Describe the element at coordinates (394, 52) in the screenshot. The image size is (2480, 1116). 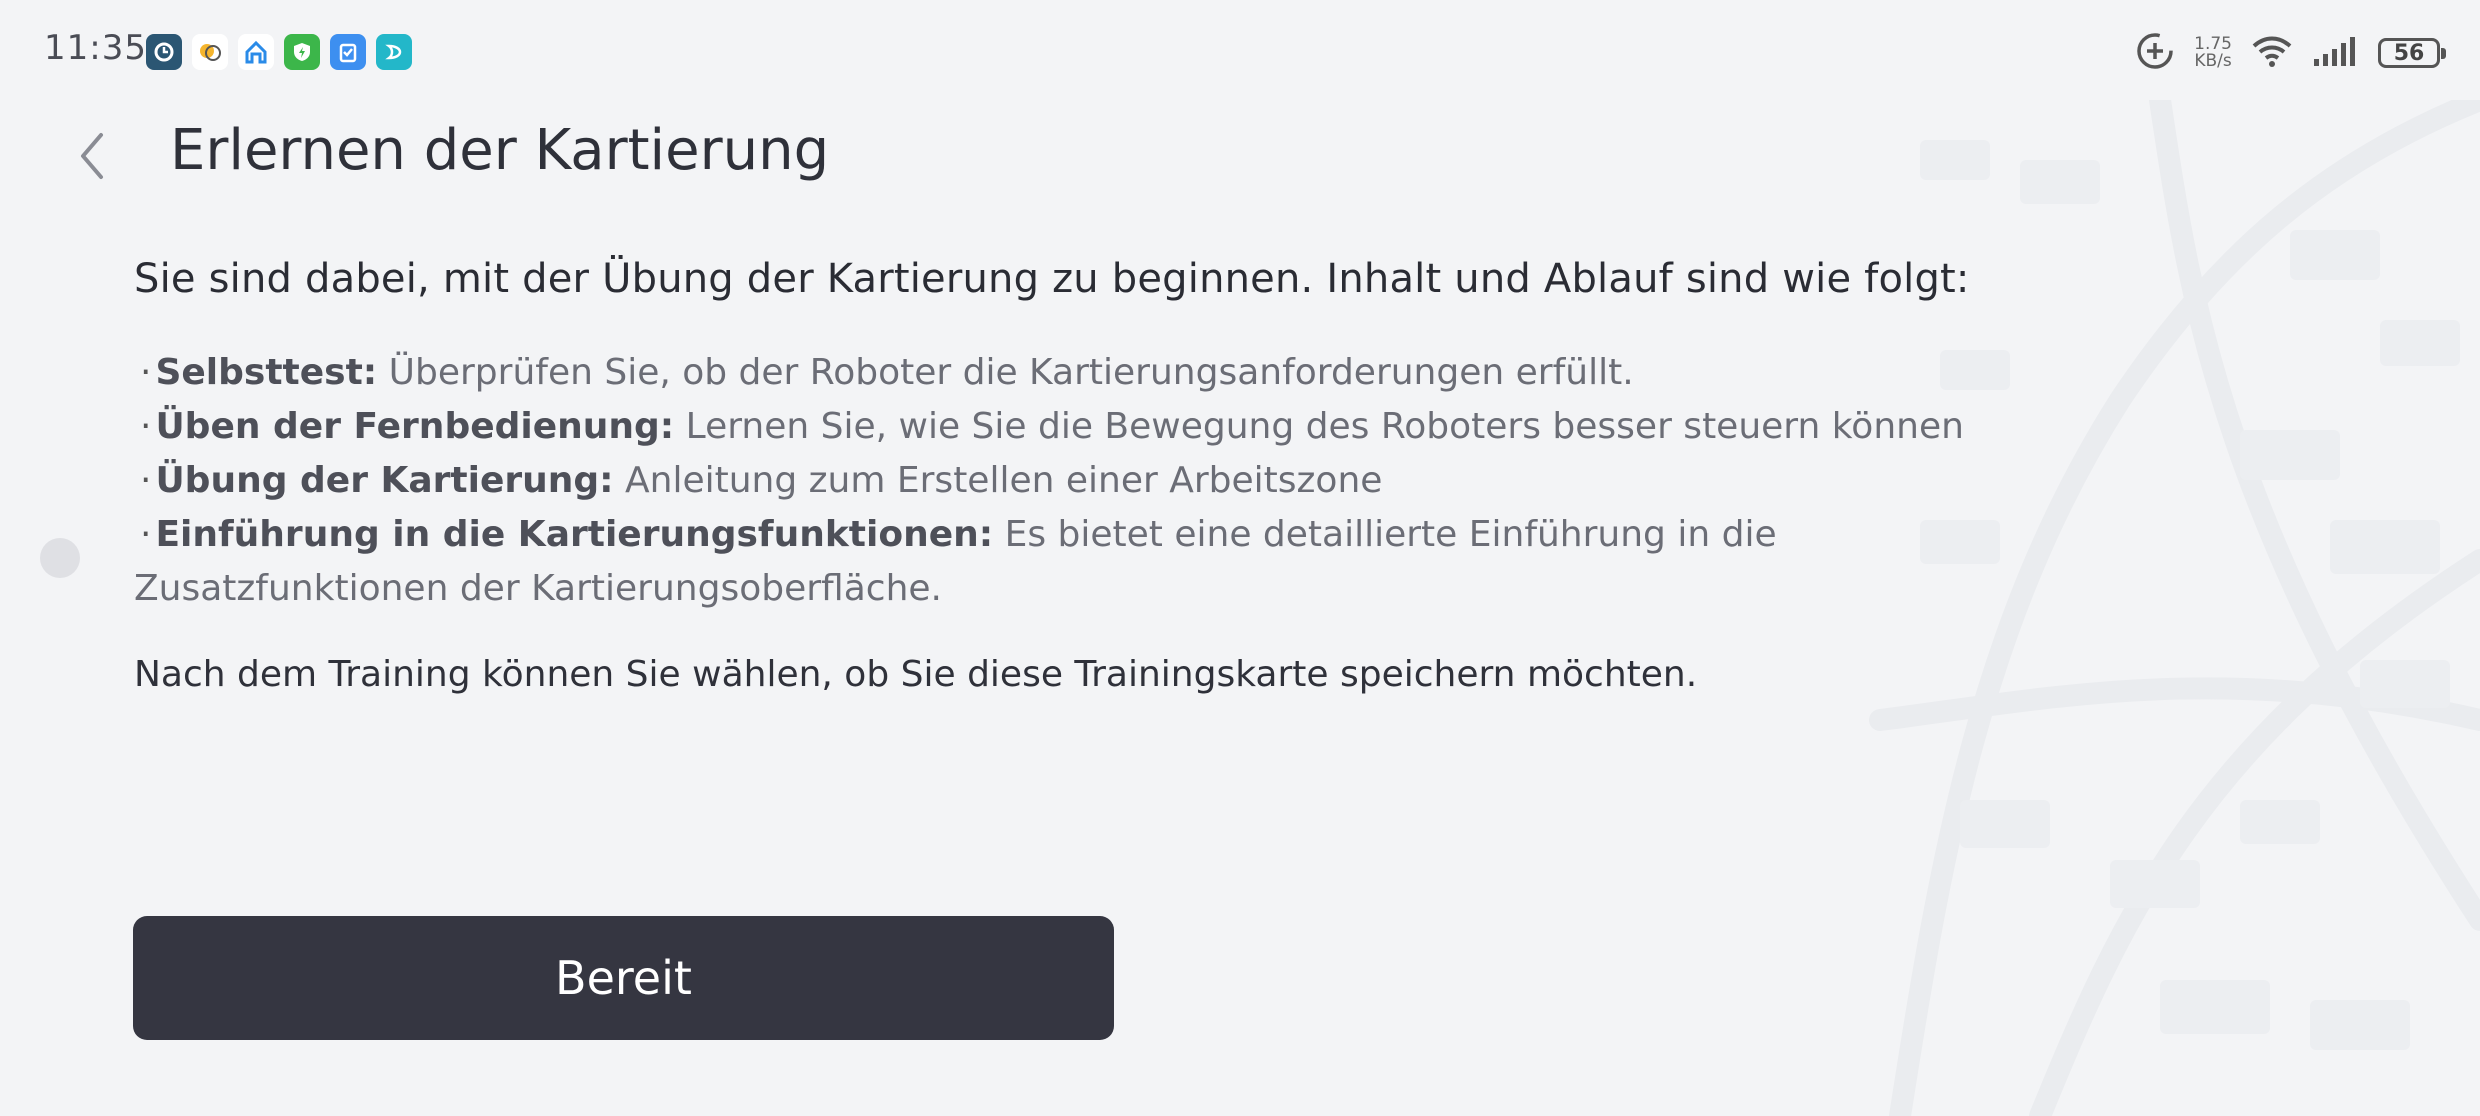
I see `assistant-app-icon` at that location.